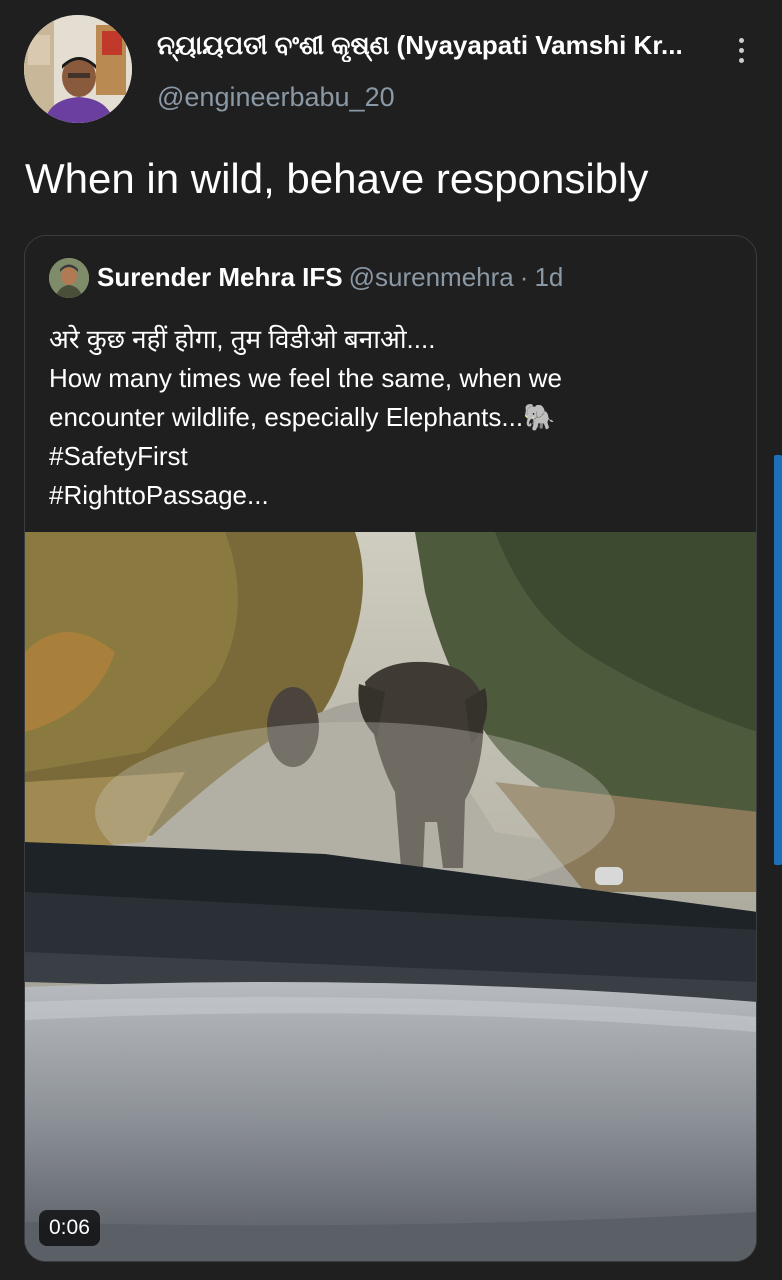  What do you see at coordinates (431, 277) in the screenshot?
I see `quoted-author-handle: @surenmehra` at bounding box center [431, 277].